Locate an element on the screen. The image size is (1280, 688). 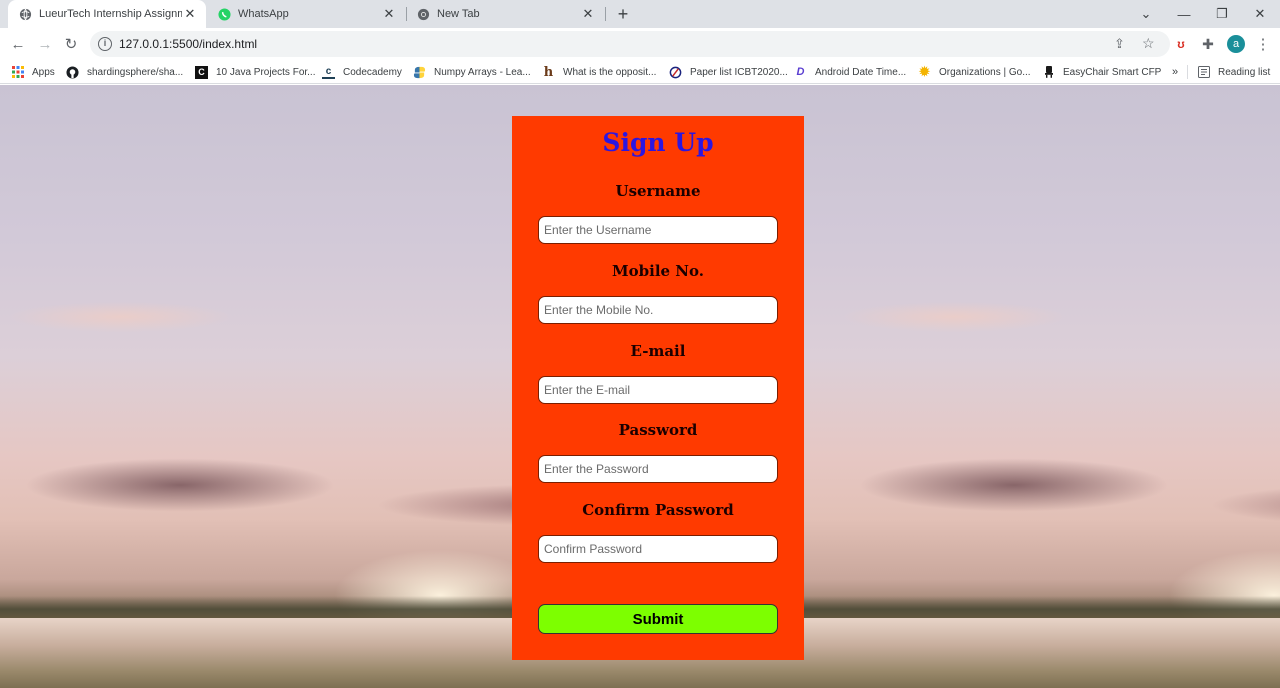
dd-icon: D is located at coordinates (800, 72).